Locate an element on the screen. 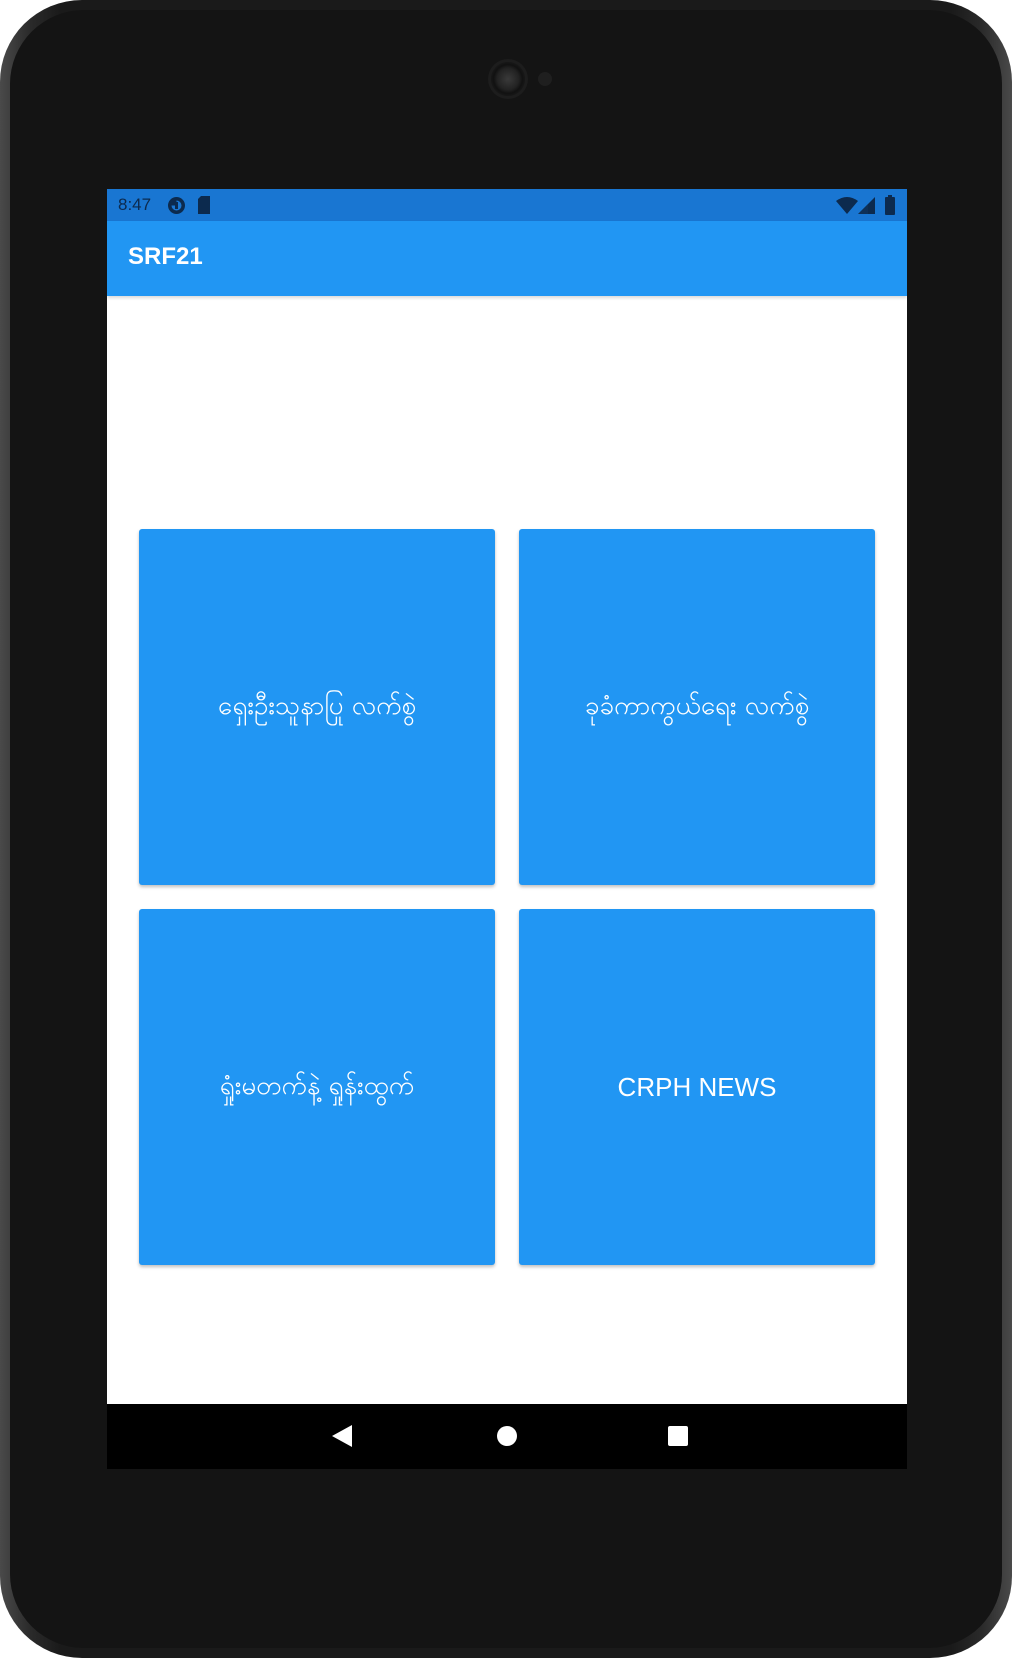 The image size is (1012, 1658). tile-label: ခုခံကာကွယ်ရေး လက်စွဲ is located at coordinates (697, 705).